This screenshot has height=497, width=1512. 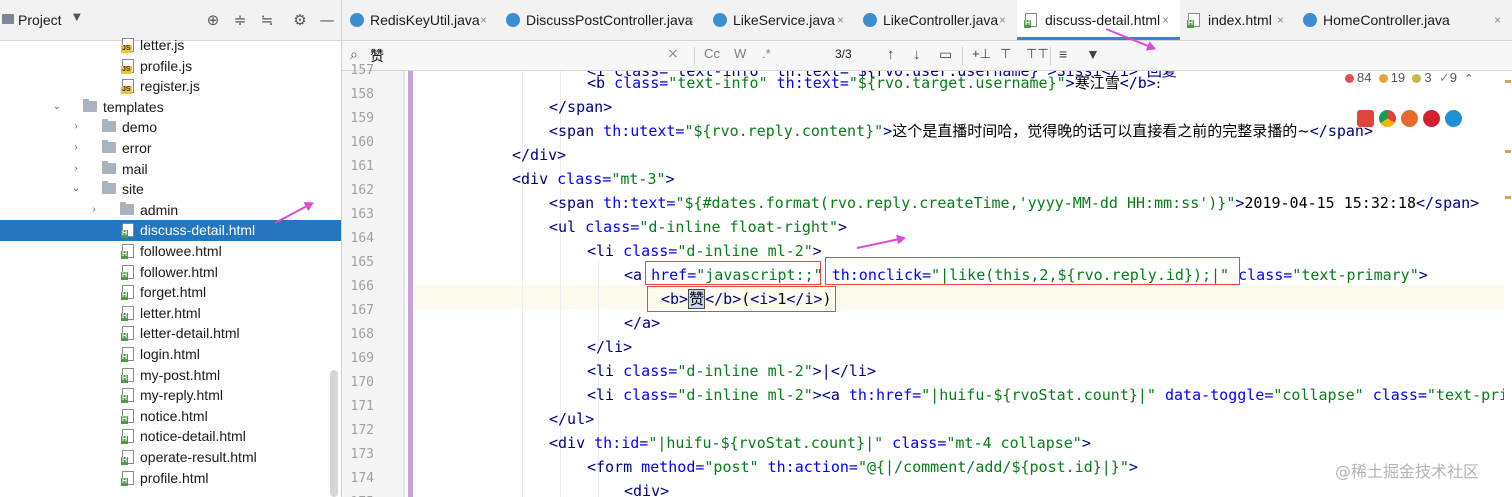 I want to click on line-number: 171, so click(x=362, y=406).